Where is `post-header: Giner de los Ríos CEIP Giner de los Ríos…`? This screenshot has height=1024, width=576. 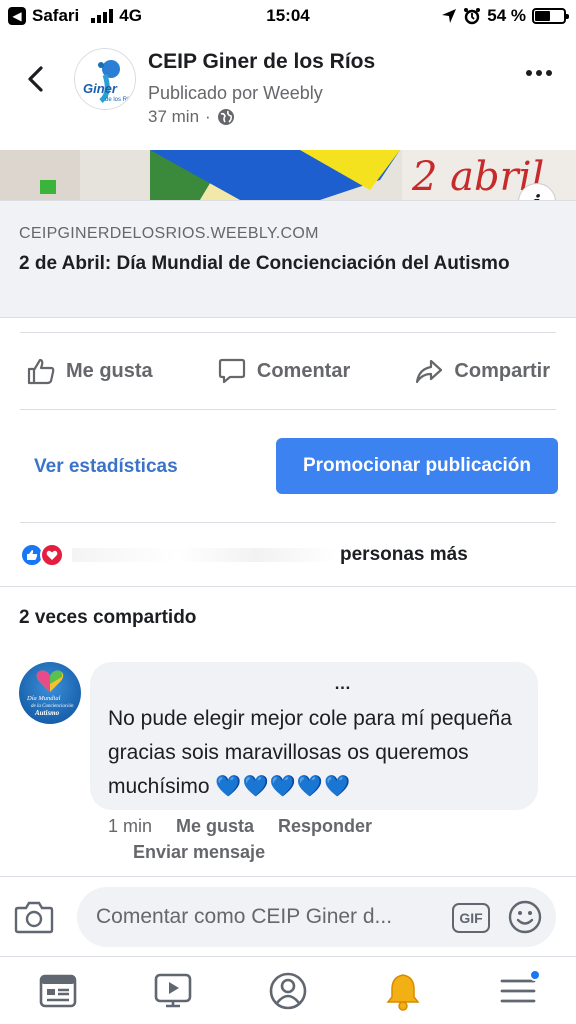 post-header: Giner de los Ríos CEIP Giner de los Ríos… is located at coordinates (288, 92).